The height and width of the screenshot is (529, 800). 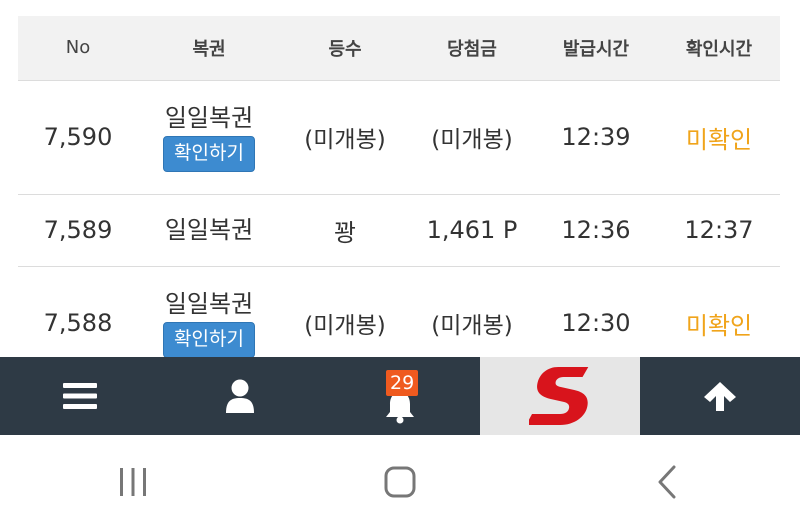 I want to click on user-button, so click(x=240, y=396).